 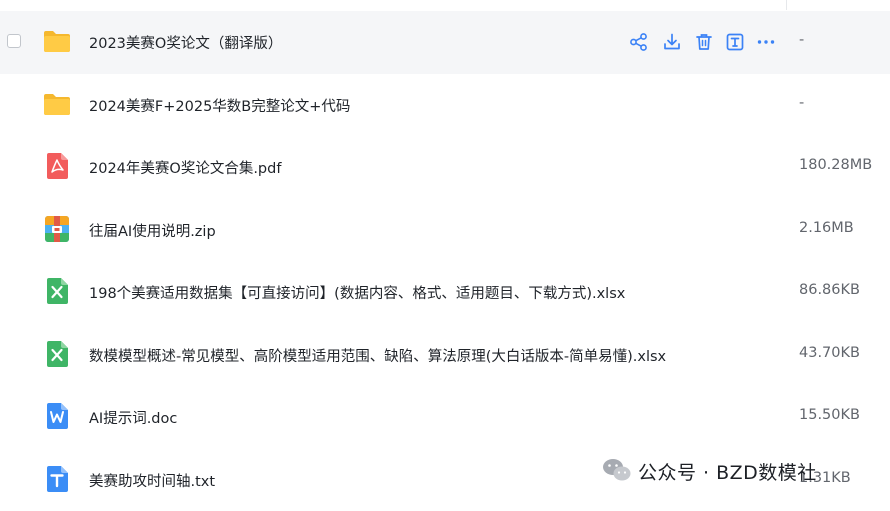 I want to click on file-row-doc: AI提示词.doc 15.50KB, so click(x=445, y=417).